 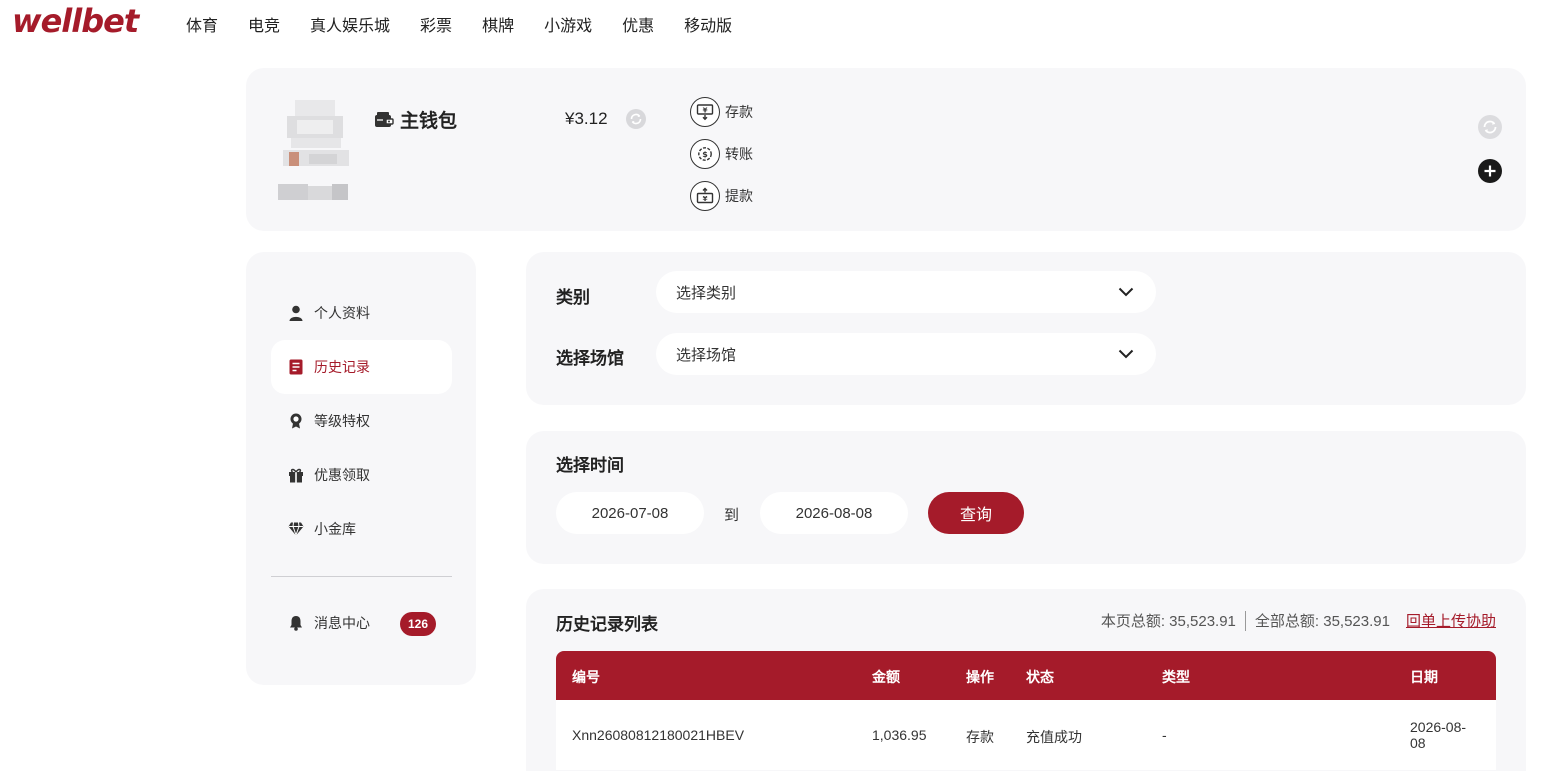 I want to click on sidebar-item-profile: 个人资料, so click(x=361, y=313).